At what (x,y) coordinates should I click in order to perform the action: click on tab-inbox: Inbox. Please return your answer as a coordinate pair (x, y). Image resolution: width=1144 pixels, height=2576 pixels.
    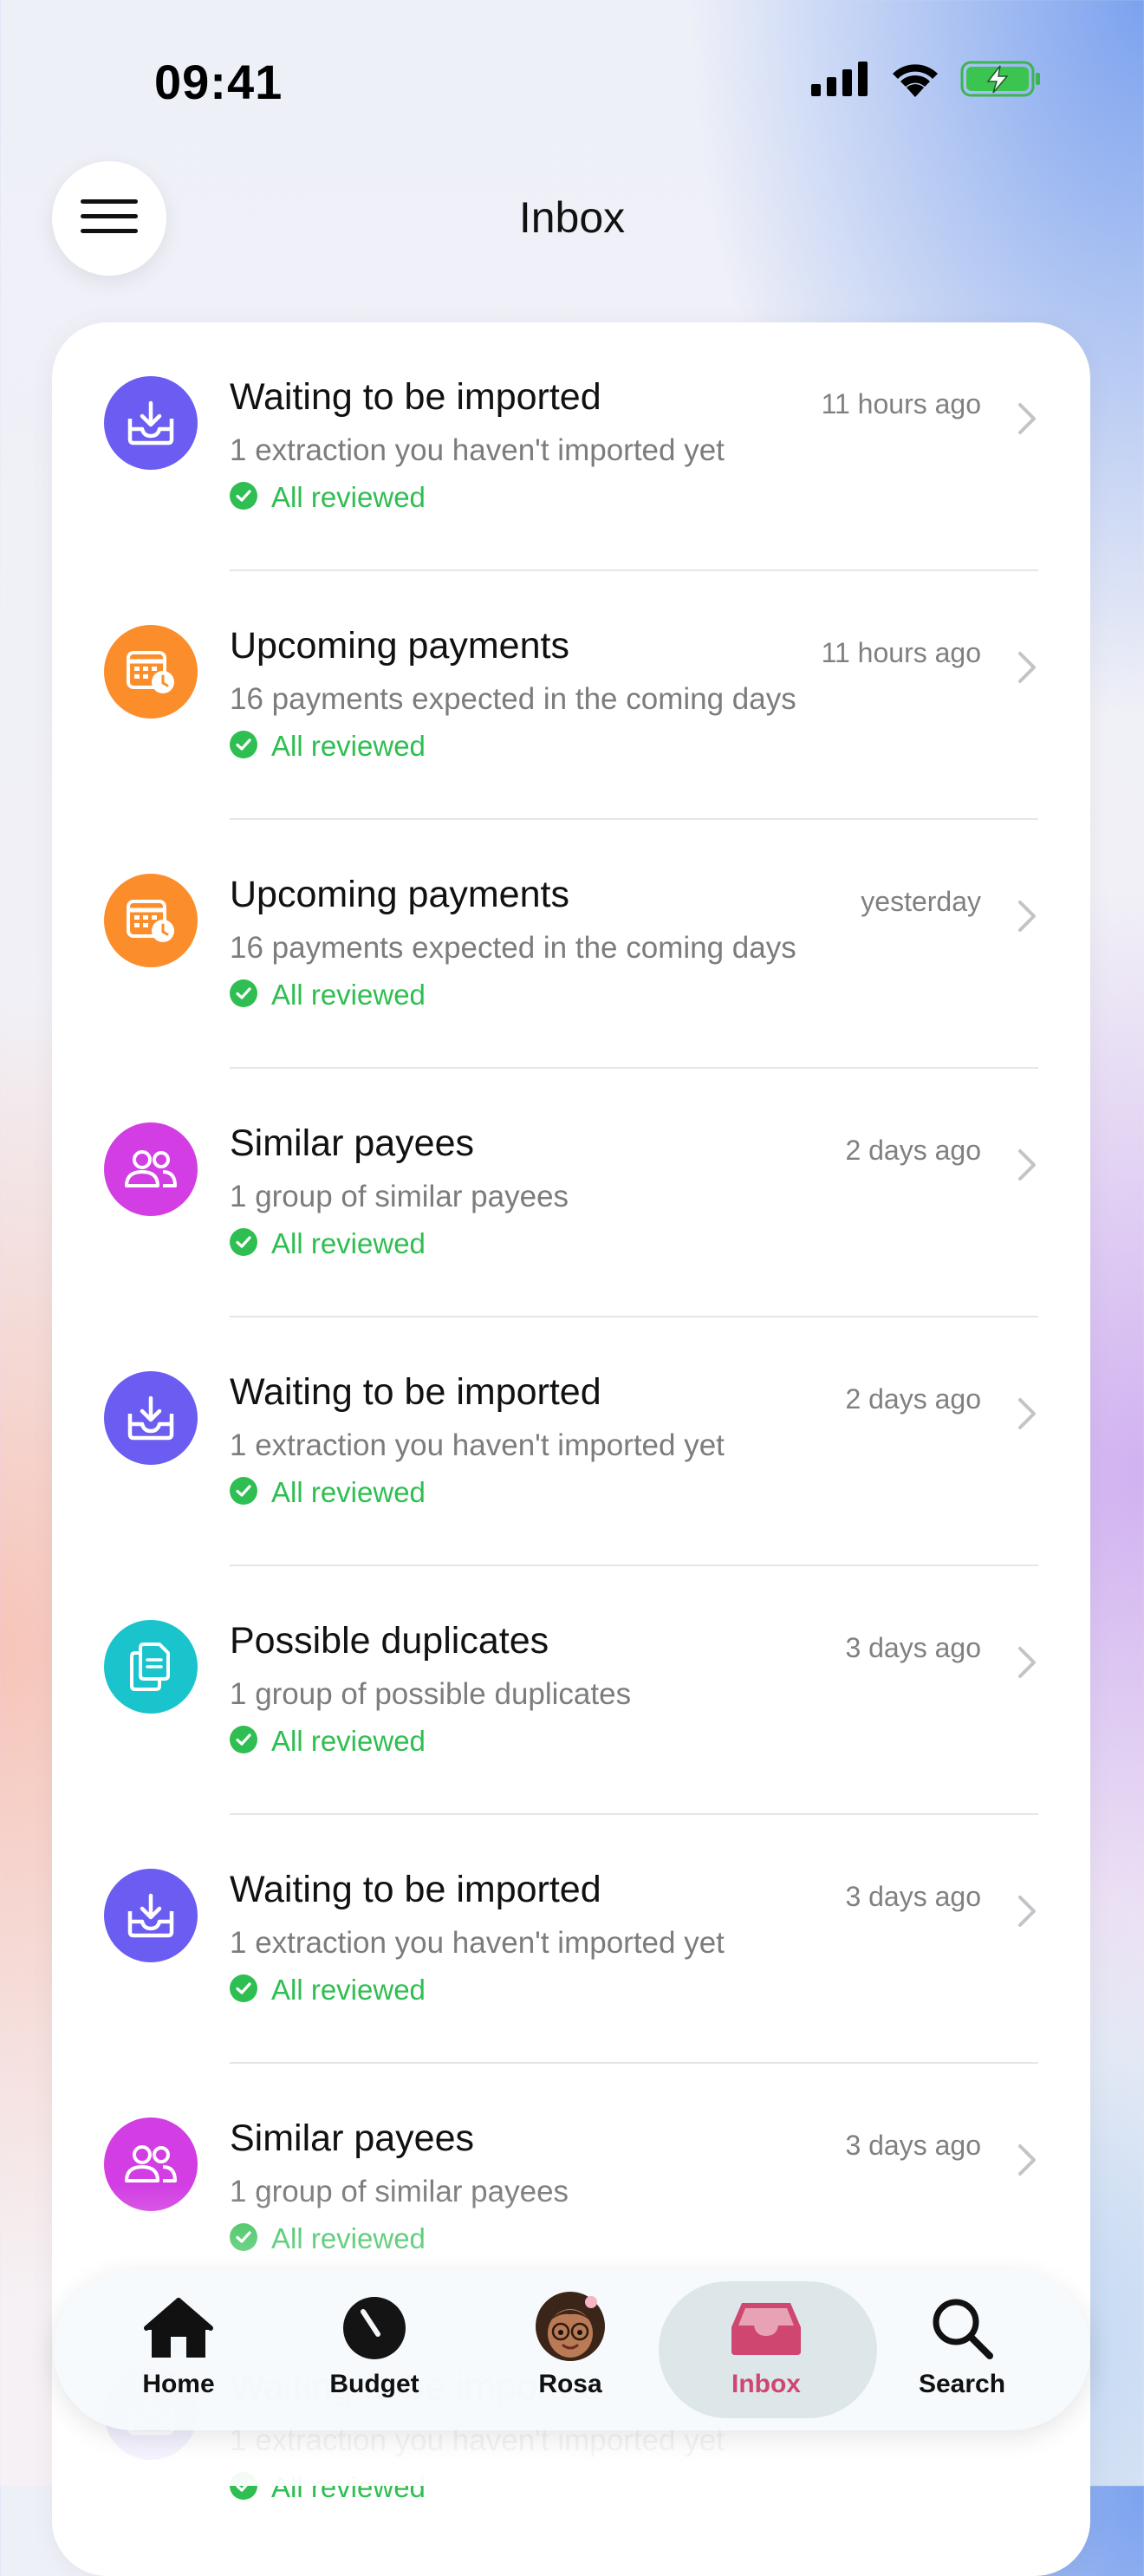
    Looking at the image, I should click on (768, 2349).